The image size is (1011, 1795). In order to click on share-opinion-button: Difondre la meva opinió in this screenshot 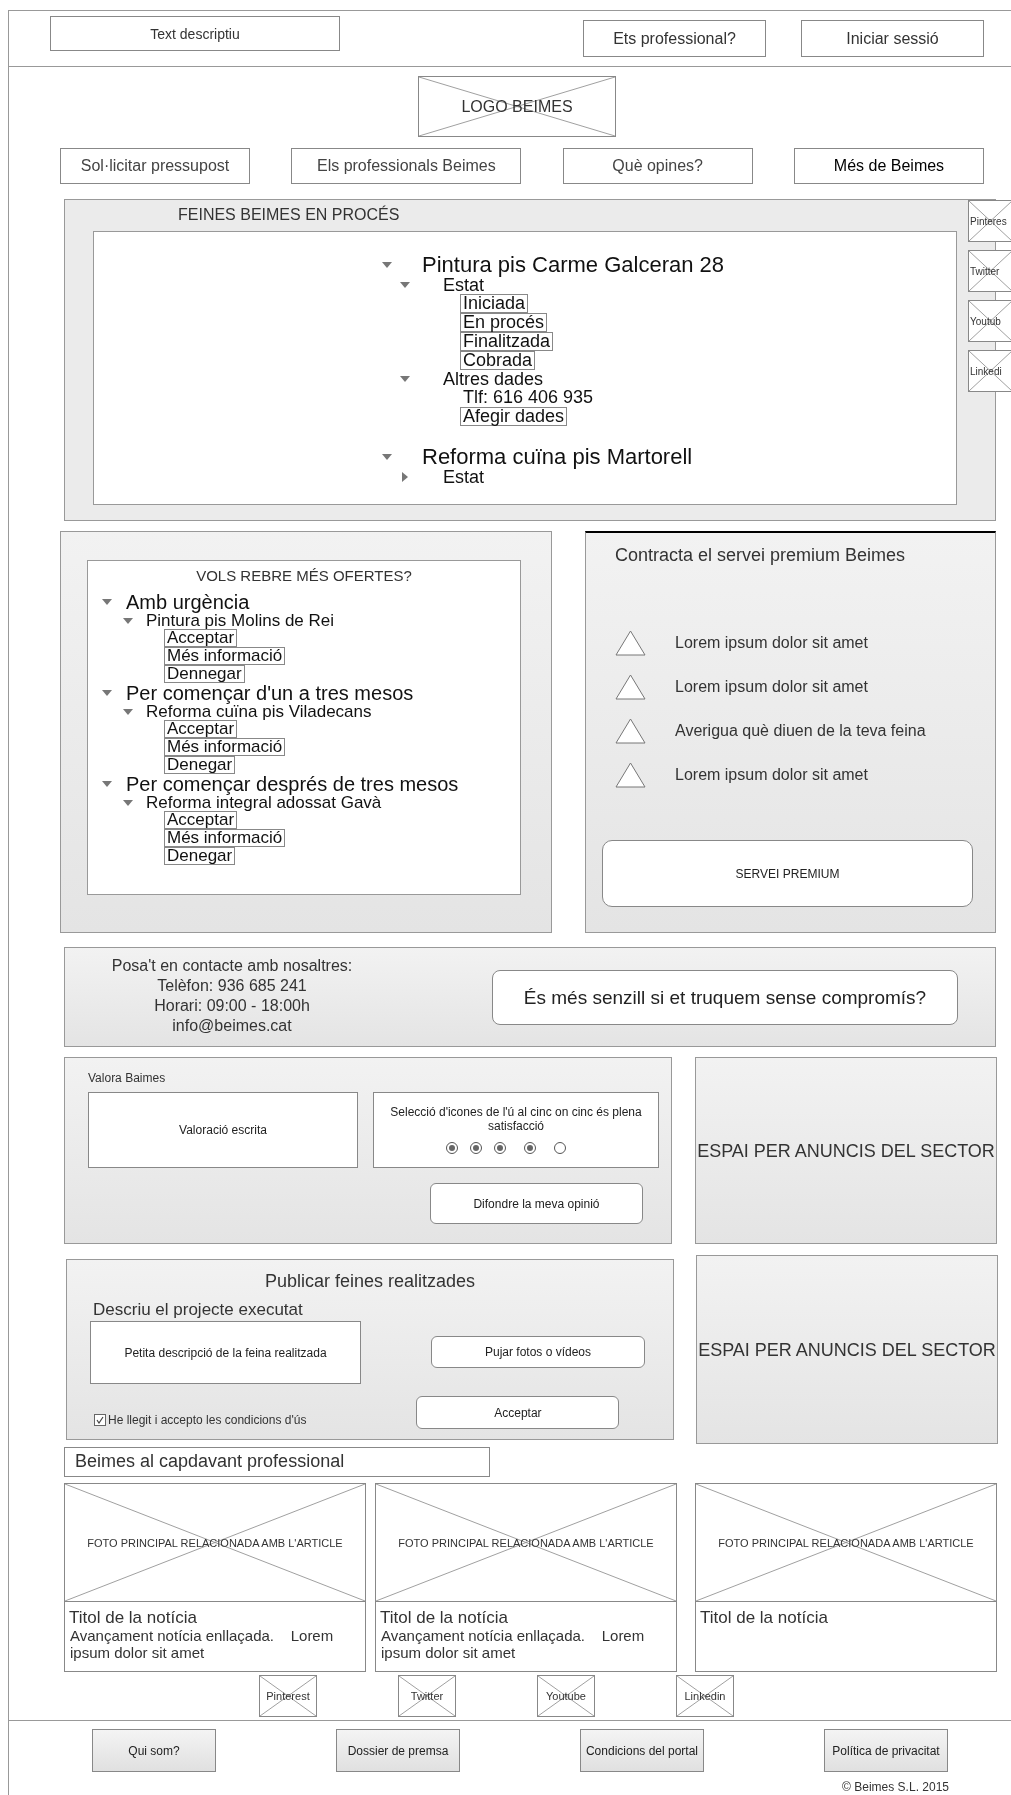, I will do `click(536, 1203)`.